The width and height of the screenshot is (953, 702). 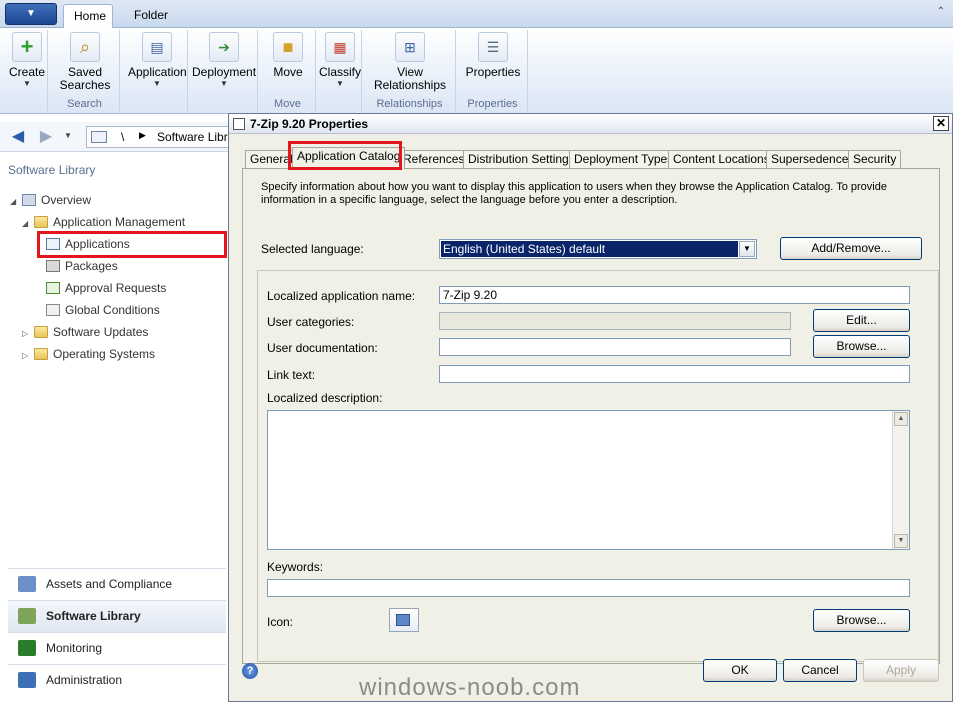 What do you see at coordinates (250, 671) in the screenshot?
I see `help-icon: ?` at bounding box center [250, 671].